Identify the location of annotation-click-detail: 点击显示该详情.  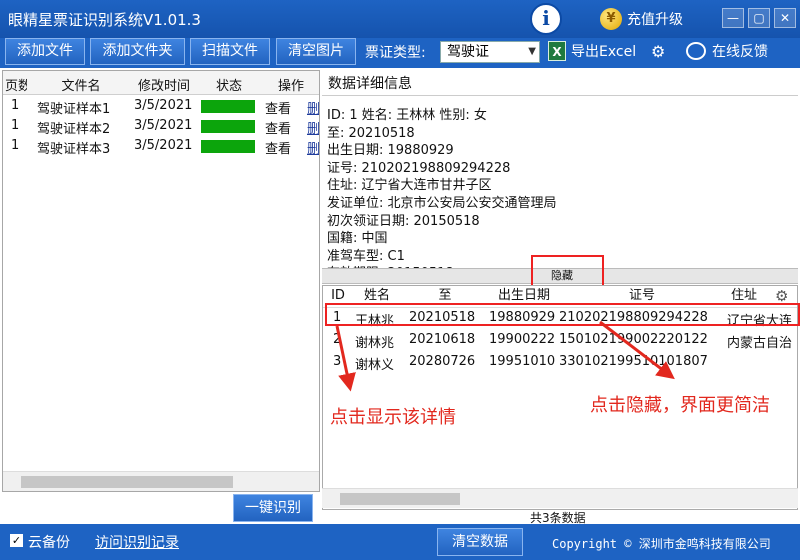
(393, 417).